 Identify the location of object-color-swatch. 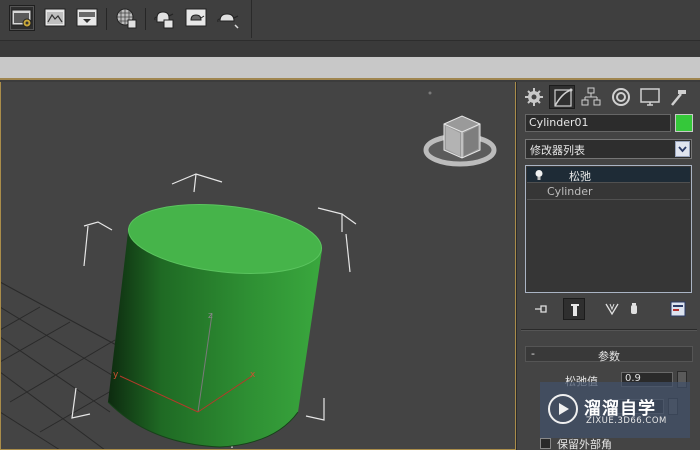
(684, 123).